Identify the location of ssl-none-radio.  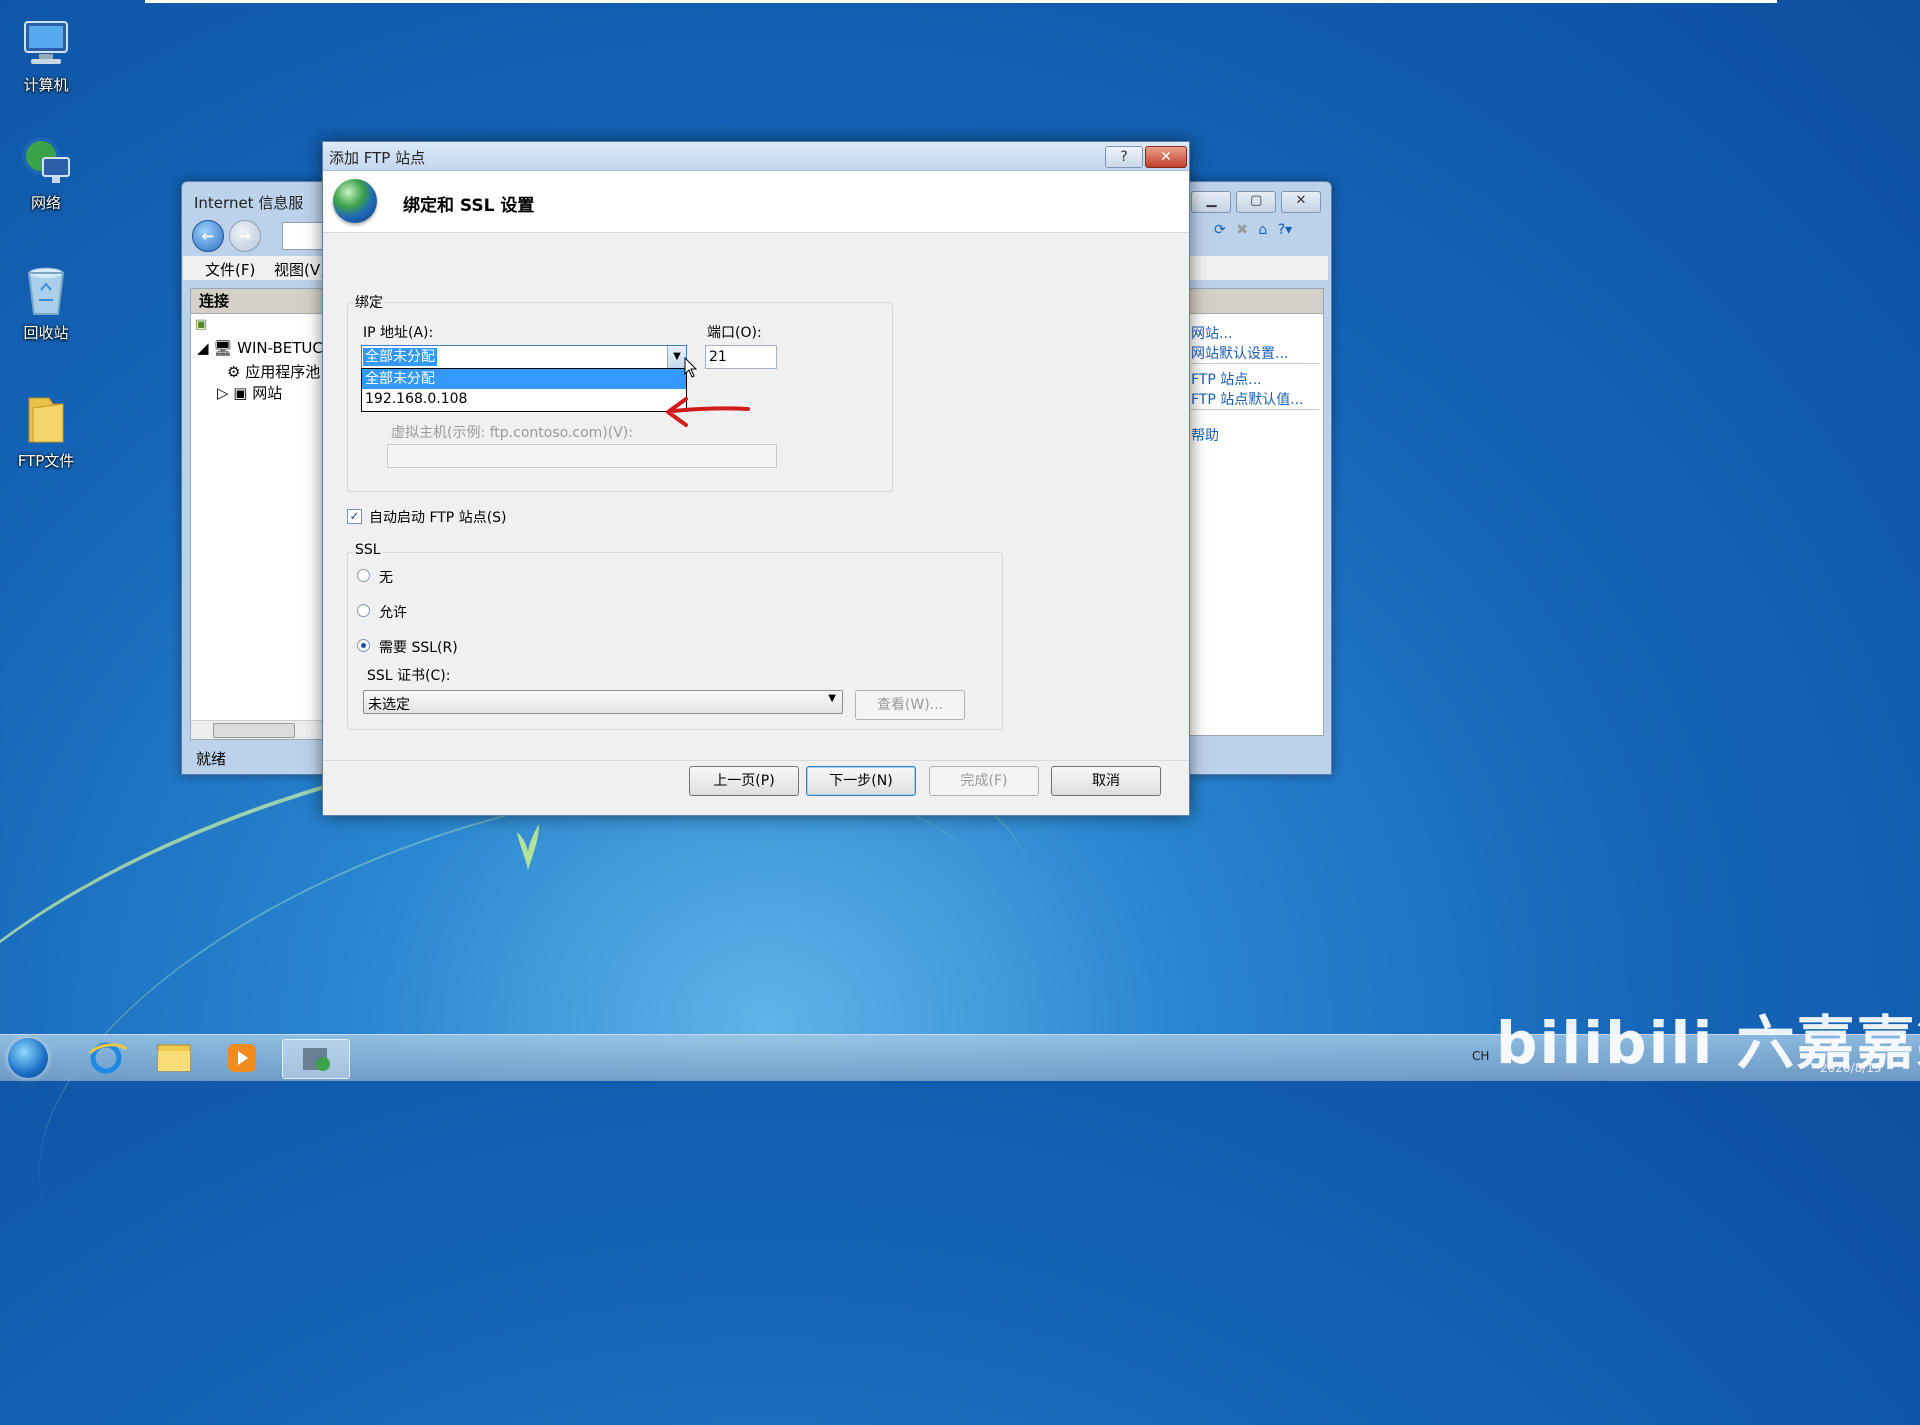
(363, 575).